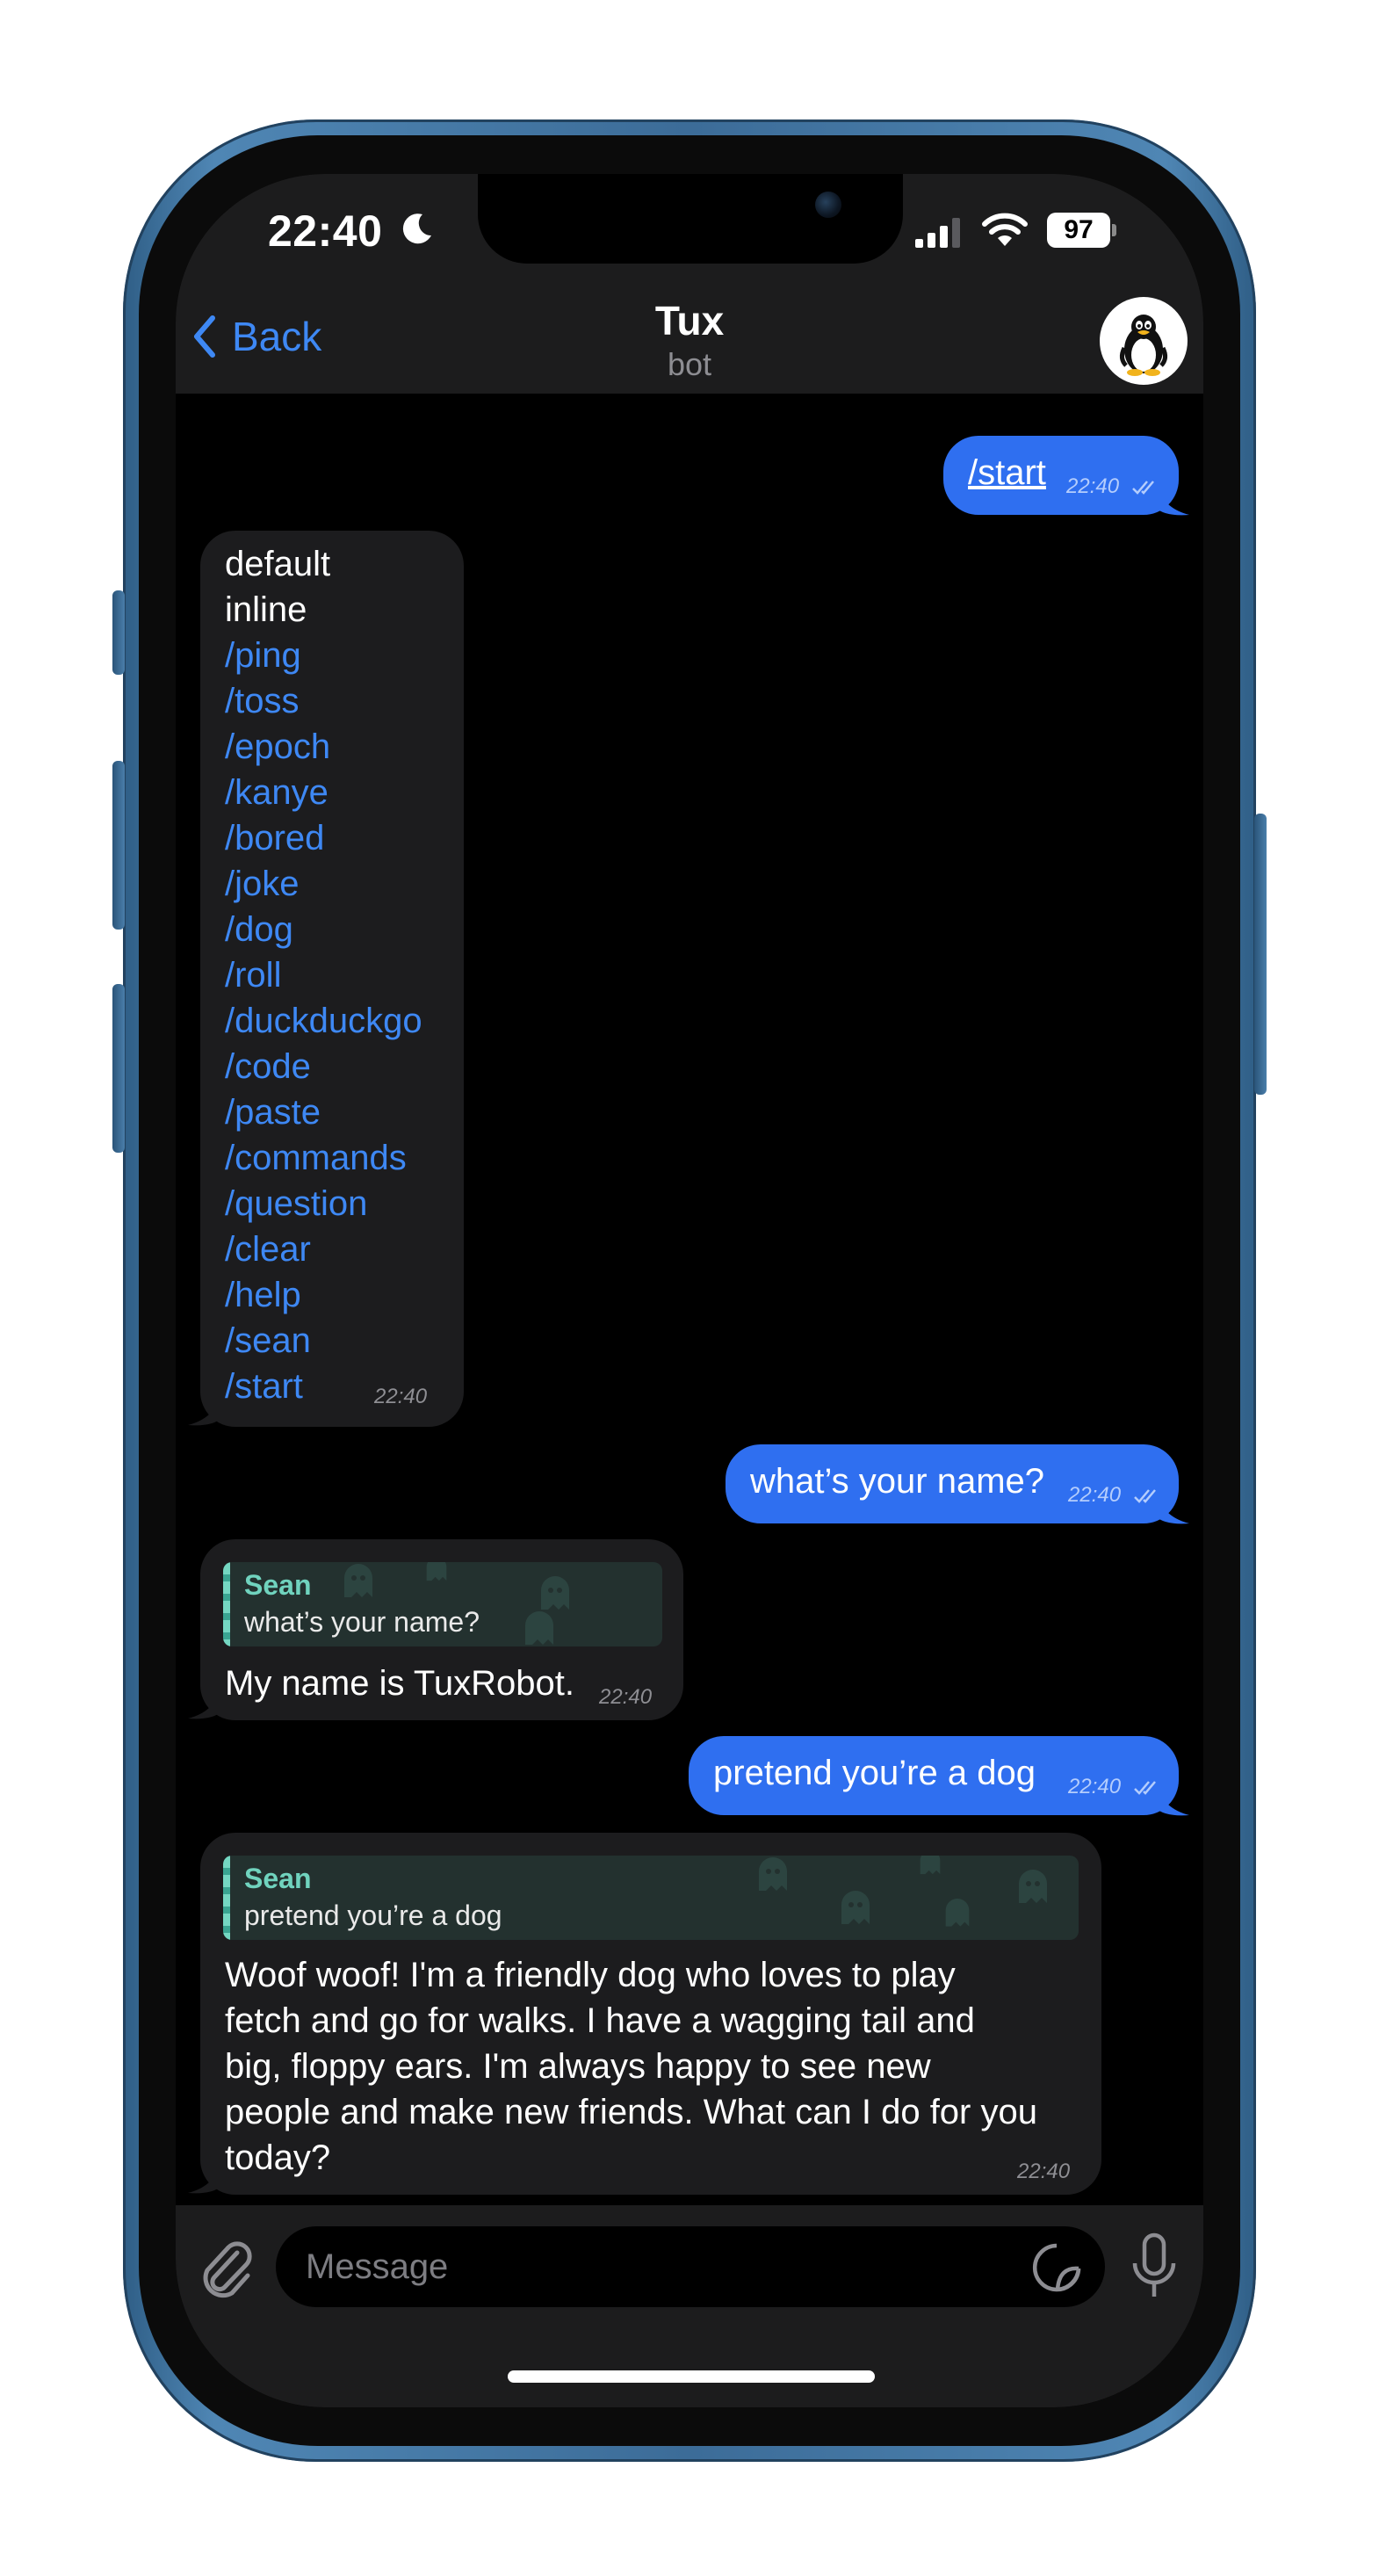  What do you see at coordinates (344, 884) in the screenshot?
I see `command-link-joke: /joke` at bounding box center [344, 884].